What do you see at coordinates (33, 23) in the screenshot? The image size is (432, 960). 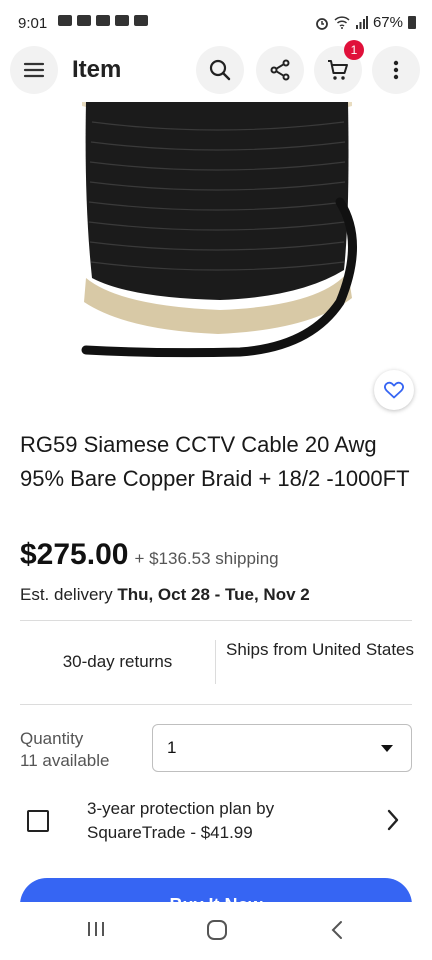 I see `status-time: 9:01` at bounding box center [33, 23].